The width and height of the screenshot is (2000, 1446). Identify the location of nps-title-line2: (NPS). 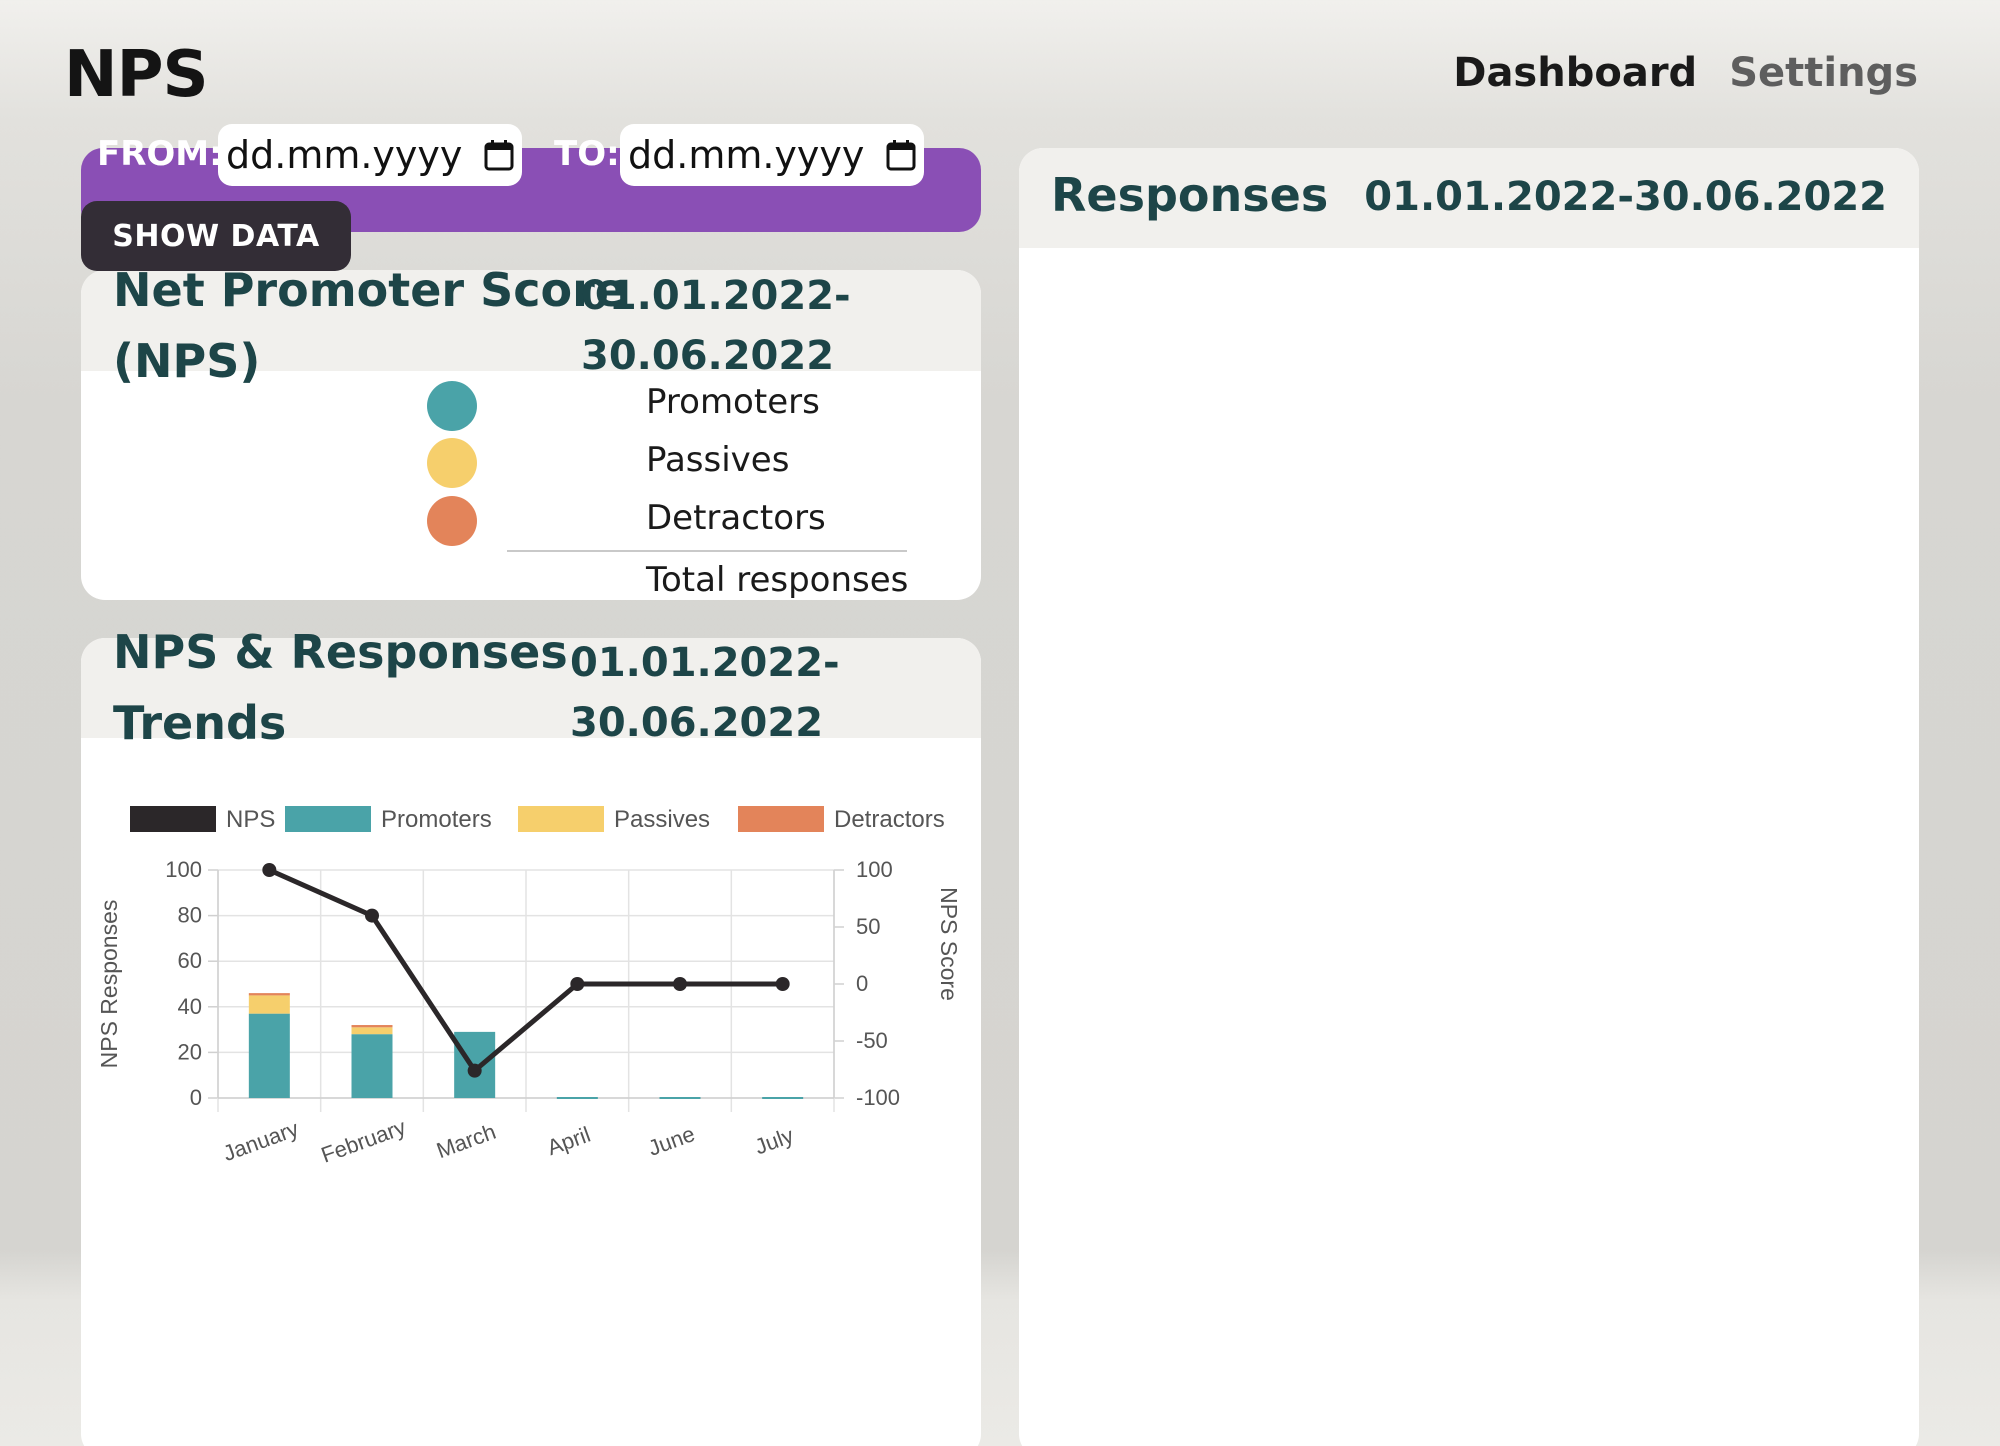
(187, 361).